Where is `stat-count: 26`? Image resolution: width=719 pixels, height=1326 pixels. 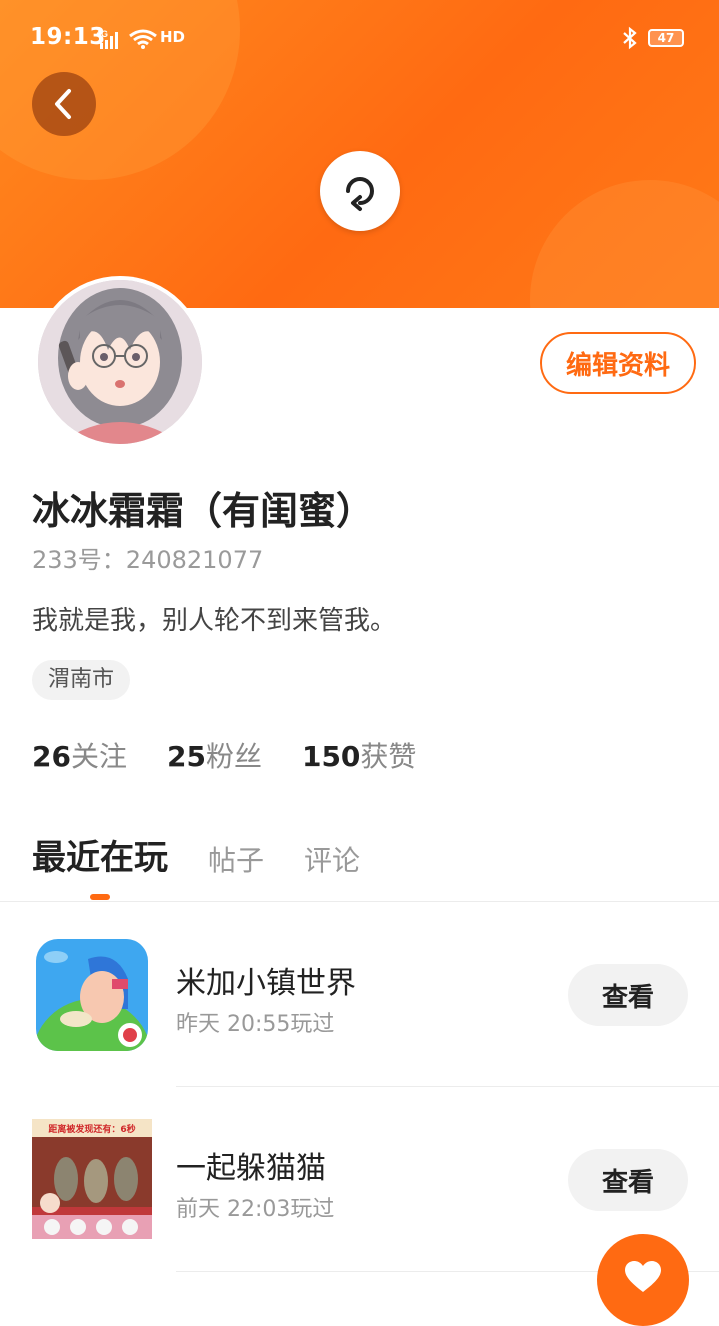
stat-count: 26 is located at coordinates (51, 756).